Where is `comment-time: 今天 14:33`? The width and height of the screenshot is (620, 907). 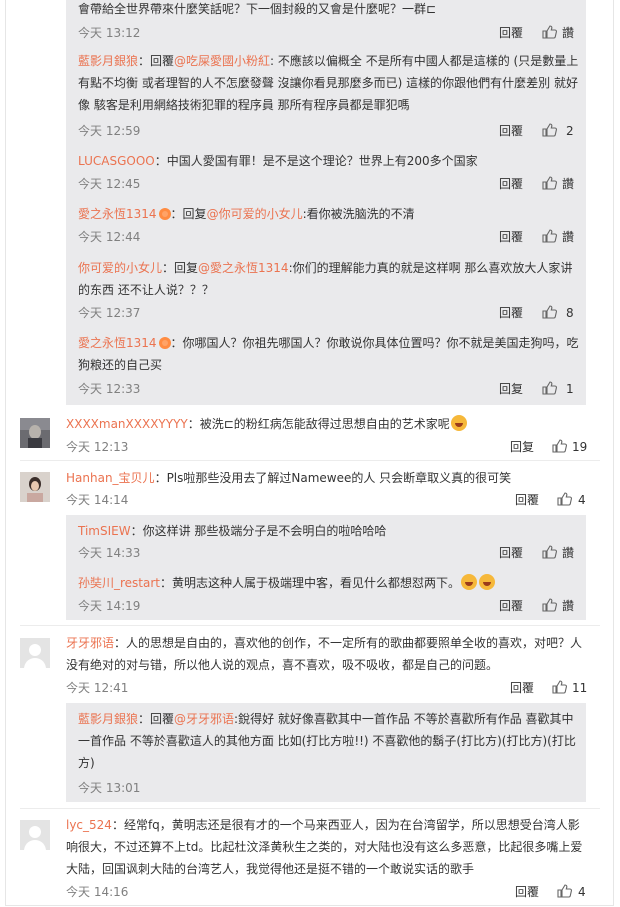 comment-time: 今天 14:33 is located at coordinates (109, 553).